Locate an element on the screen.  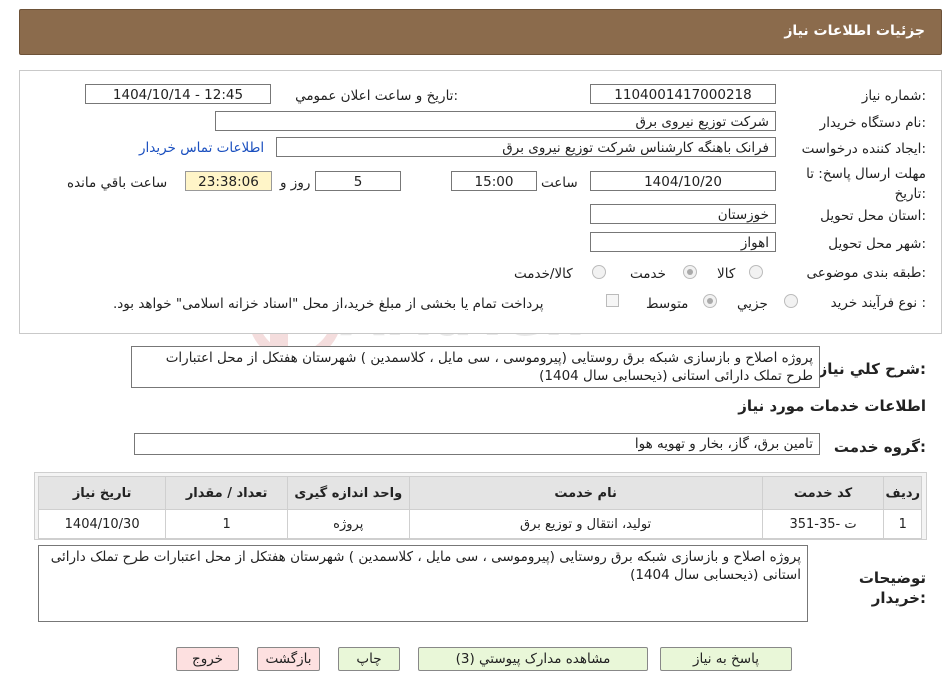
col-service-name: نام خدمت is located at coordinates (585, 493).